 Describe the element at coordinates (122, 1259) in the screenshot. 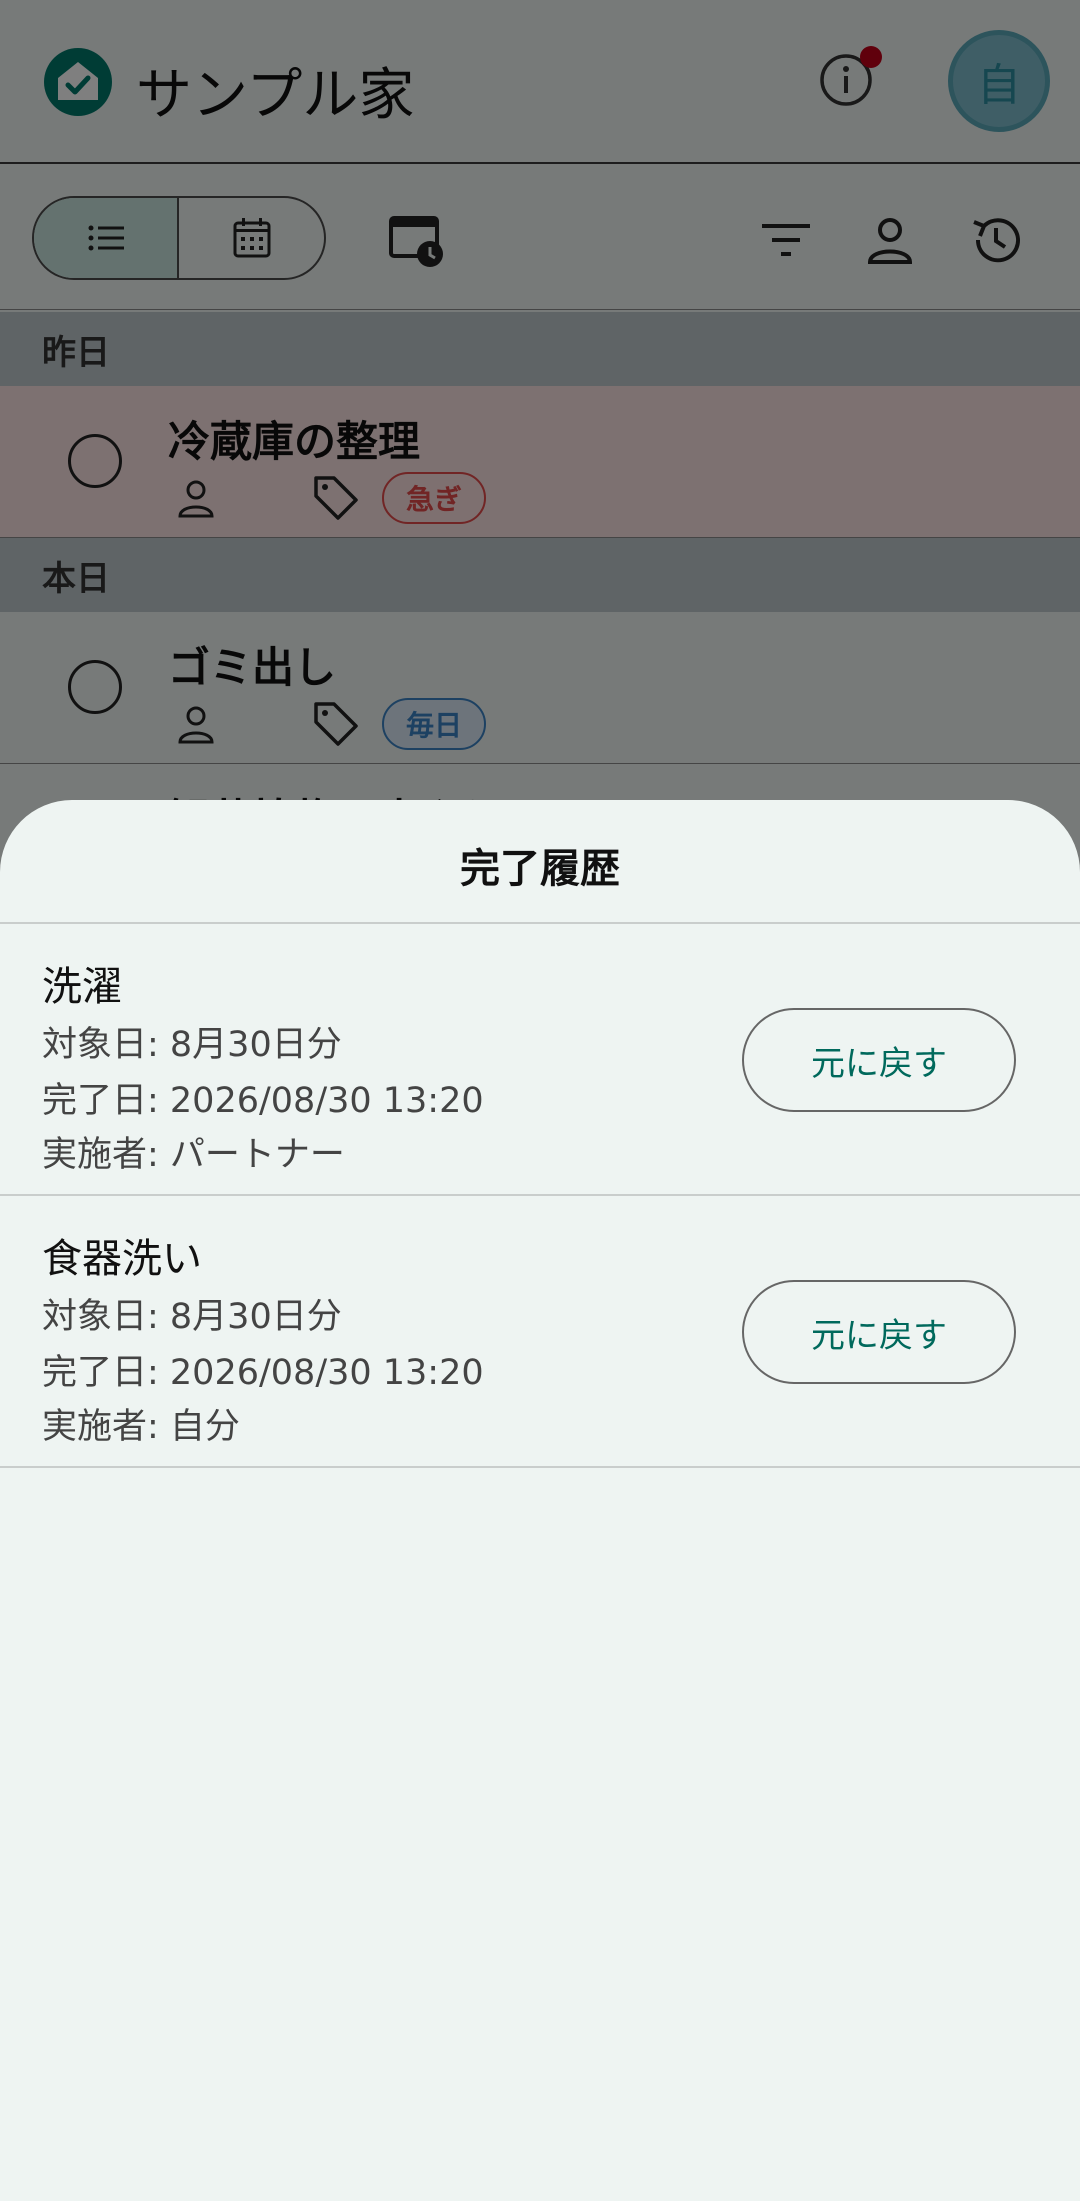

I see `entry-task-name: 食器洗い` at that location.